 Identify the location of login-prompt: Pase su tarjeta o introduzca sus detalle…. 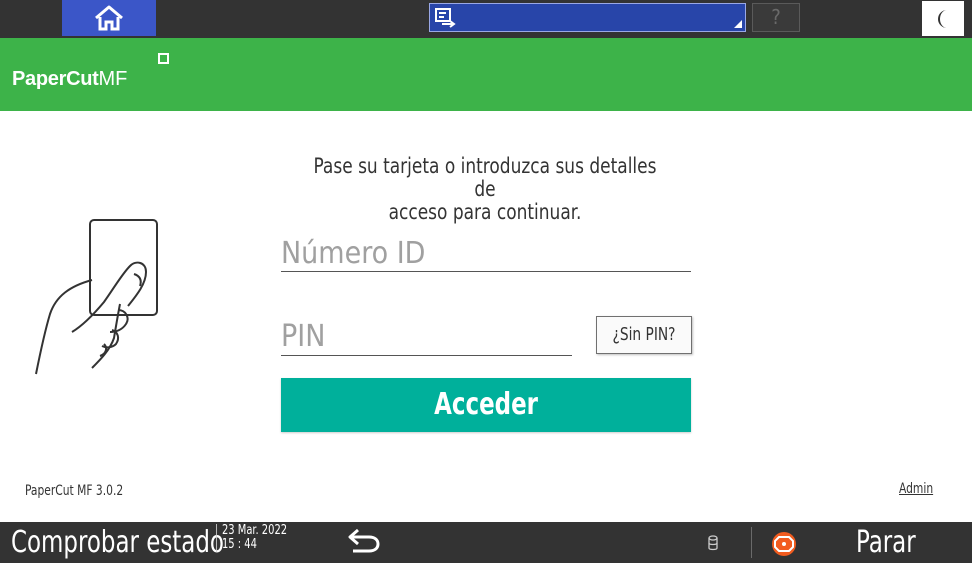
(485, 189).